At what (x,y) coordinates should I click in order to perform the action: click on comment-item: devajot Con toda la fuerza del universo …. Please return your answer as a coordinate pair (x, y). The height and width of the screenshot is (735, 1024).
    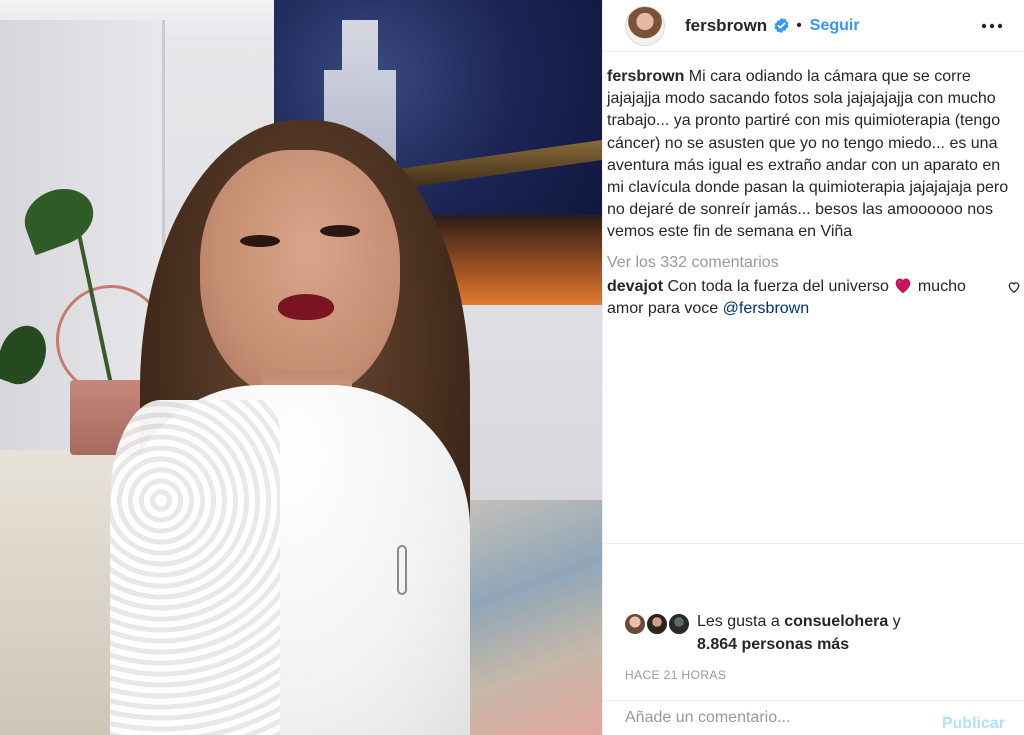
    Looking at the image, I should click on (814, 298).